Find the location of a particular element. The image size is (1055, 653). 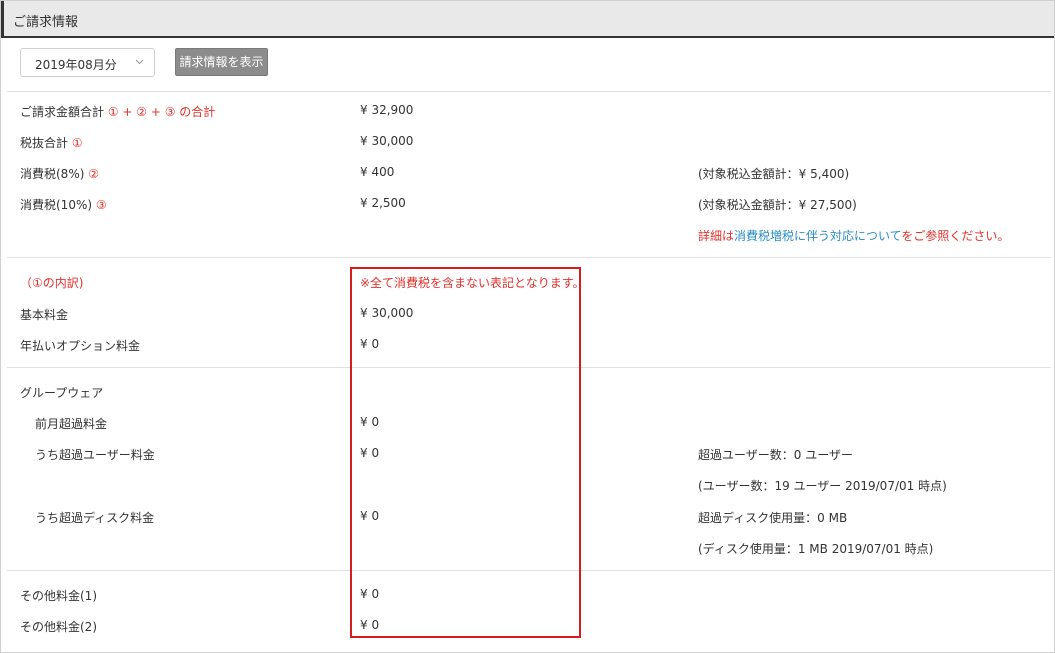

show-billing-button: 請求情報を表示 is located at coordinates (221, 62).